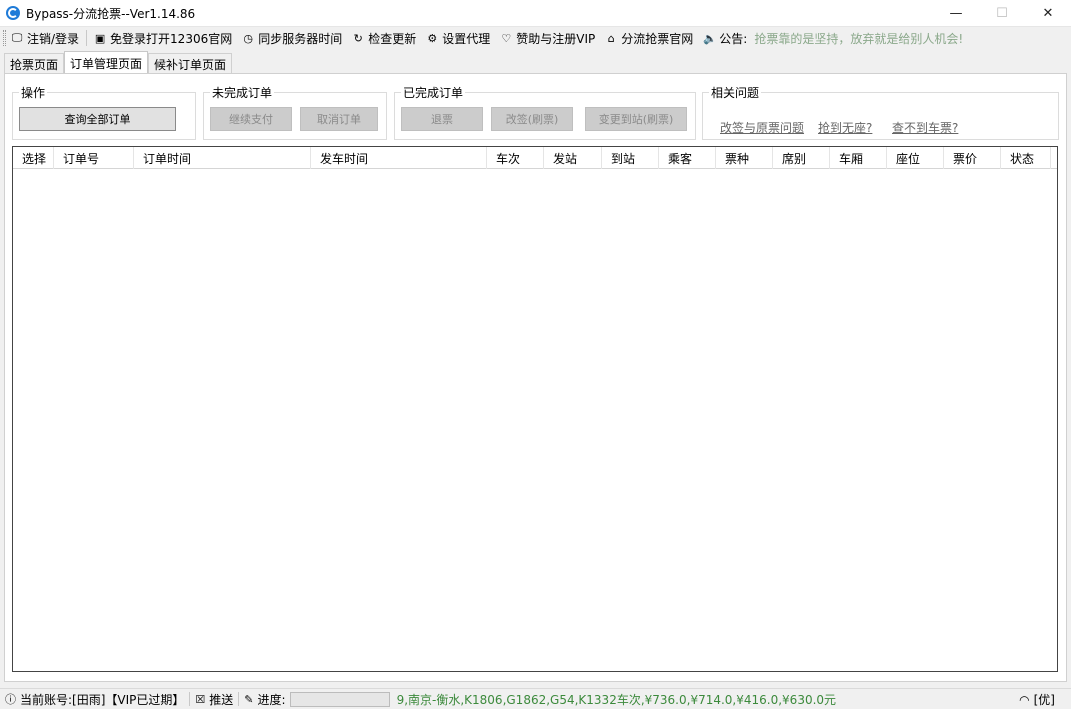 This screenshot has width=1071, height=709. What do you see at coordinates (163, 38) in the screenshot?
I see `open-12306-button: ▣ 免登录打开12306官网` at bounding box center [163, 38].